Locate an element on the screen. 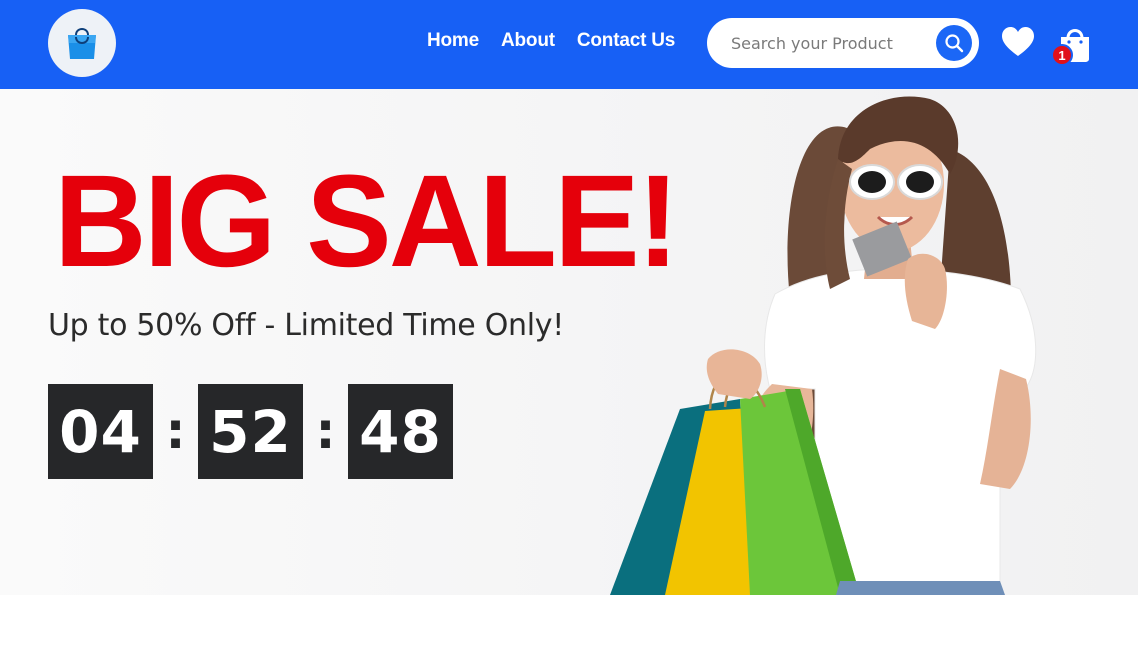 The image size is (1138, 661). hero-title: BIG SALE! is located at coordinates (367, 220).